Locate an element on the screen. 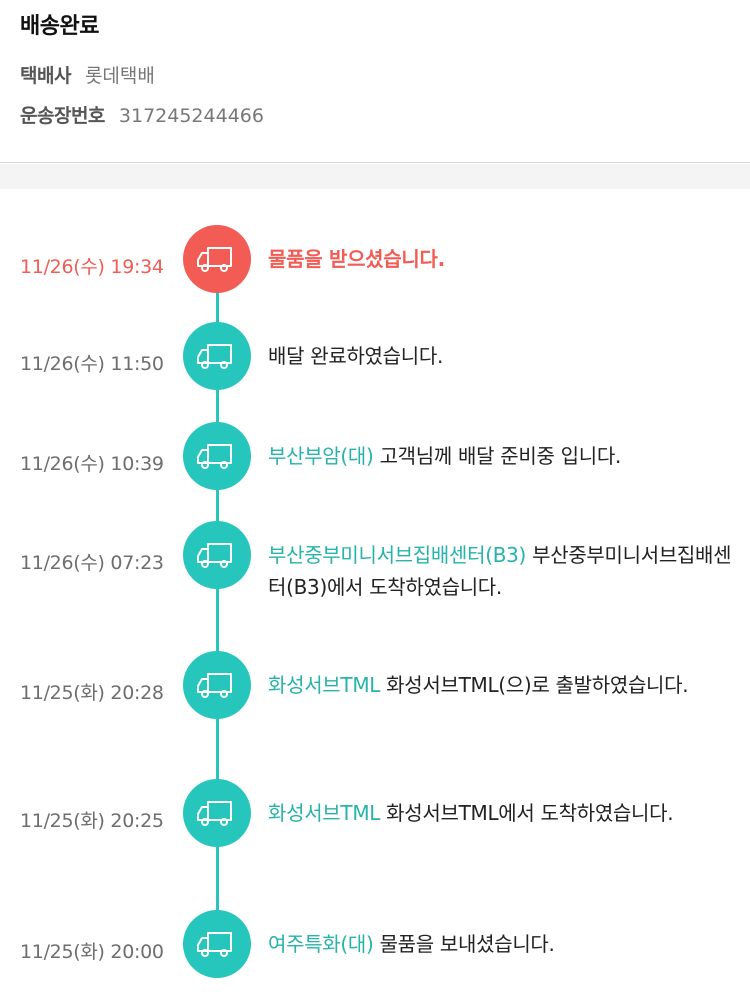 The width and height of the screenshot is (750, 1003). event-location: 부산부암(대) is located at coordinates (321, 456).